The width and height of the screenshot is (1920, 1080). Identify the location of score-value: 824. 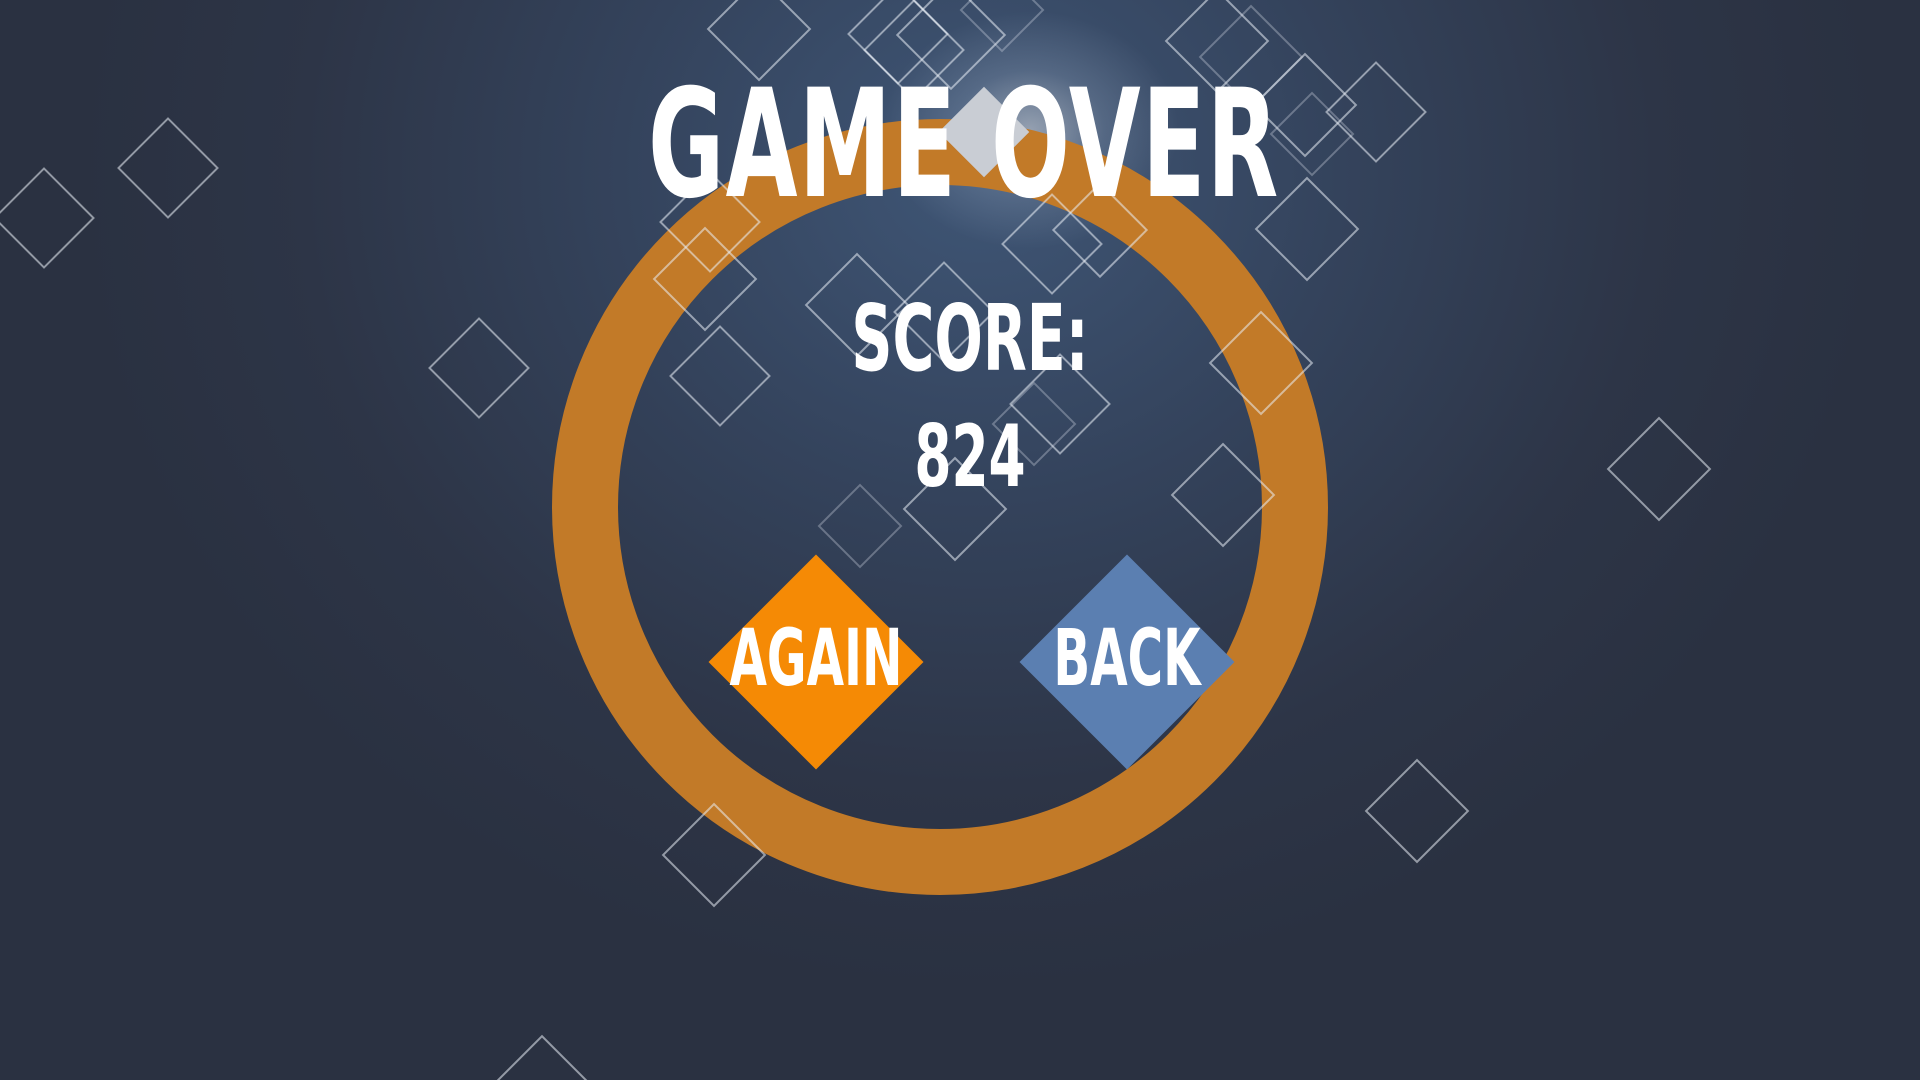
(970, 457).